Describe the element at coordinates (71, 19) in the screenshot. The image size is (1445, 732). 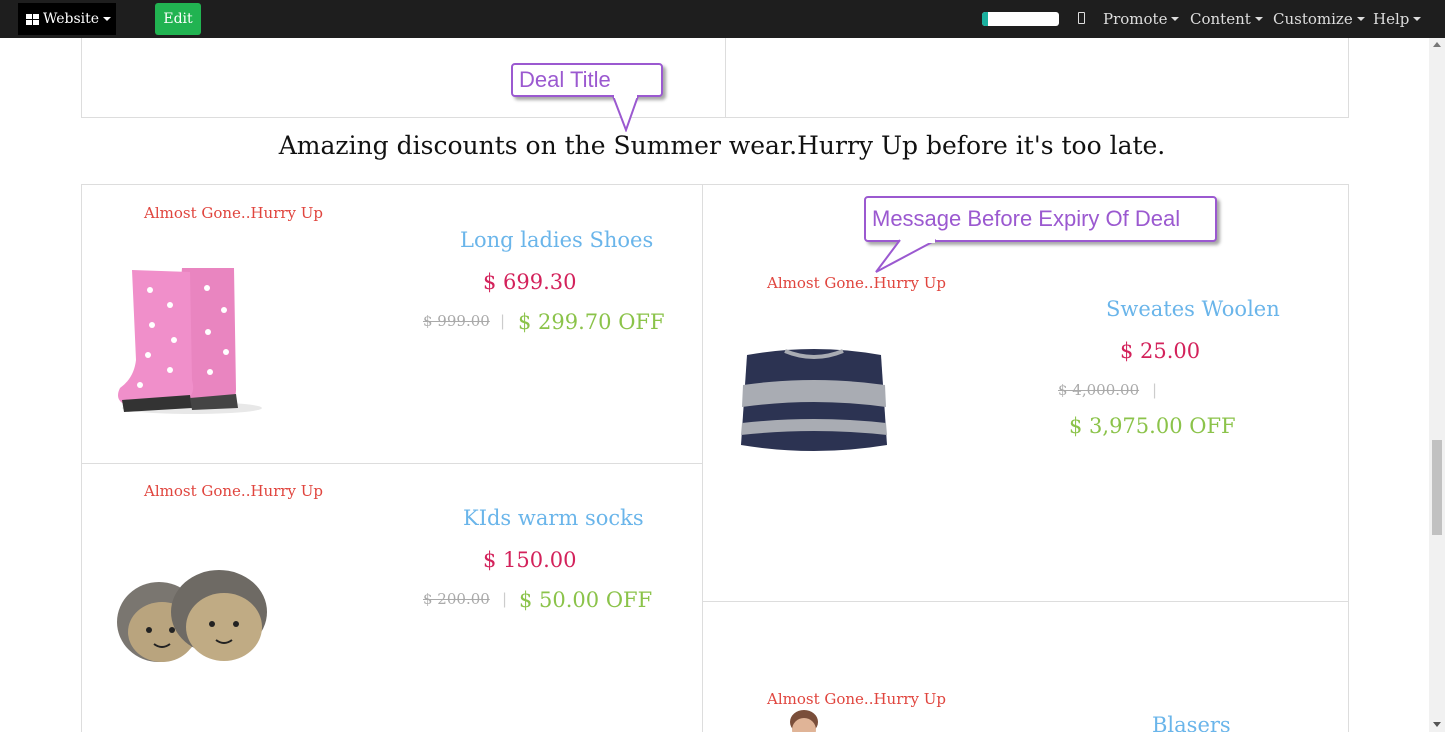
I see `website-menu-label: Website` at that location.